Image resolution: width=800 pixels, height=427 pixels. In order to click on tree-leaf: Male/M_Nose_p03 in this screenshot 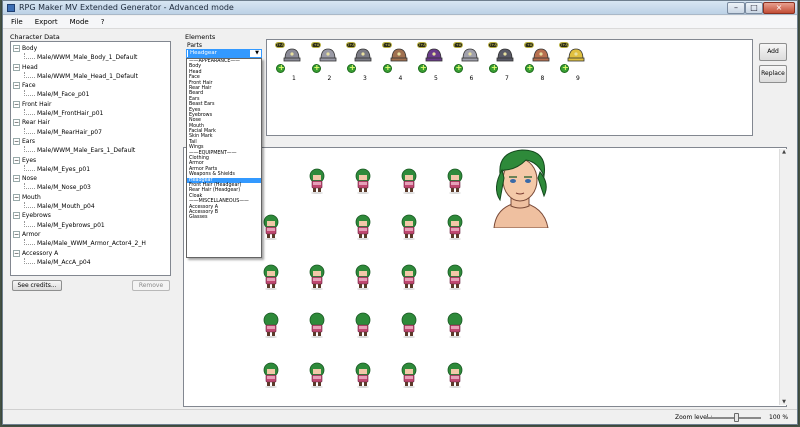, I will do `click(91, 187)`.